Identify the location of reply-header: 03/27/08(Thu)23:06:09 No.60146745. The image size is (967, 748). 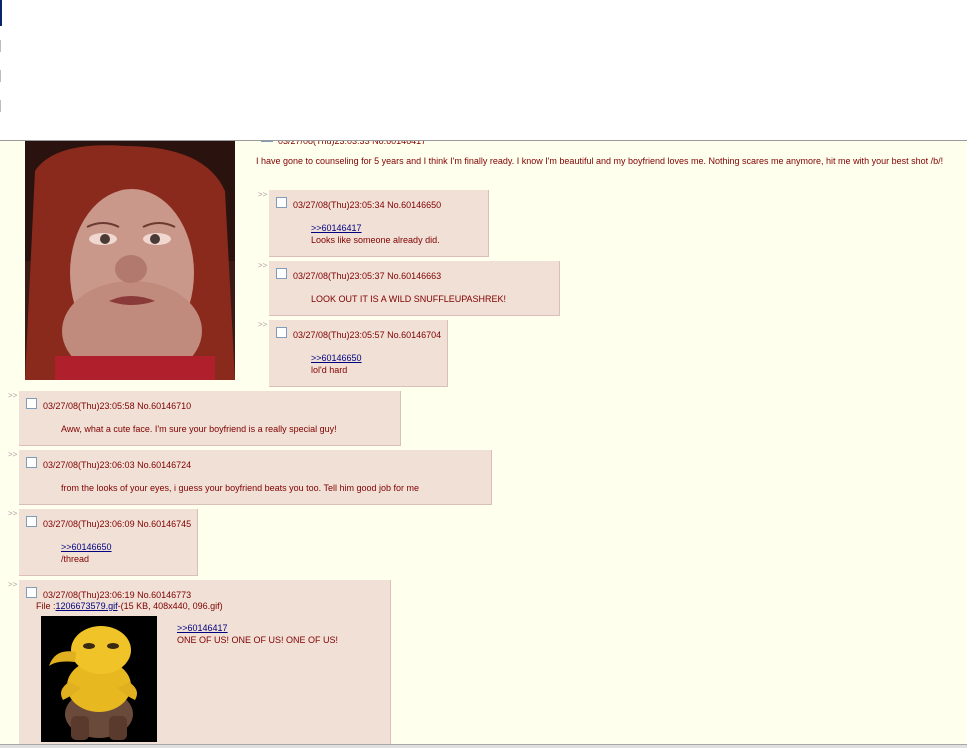
(117, 524).